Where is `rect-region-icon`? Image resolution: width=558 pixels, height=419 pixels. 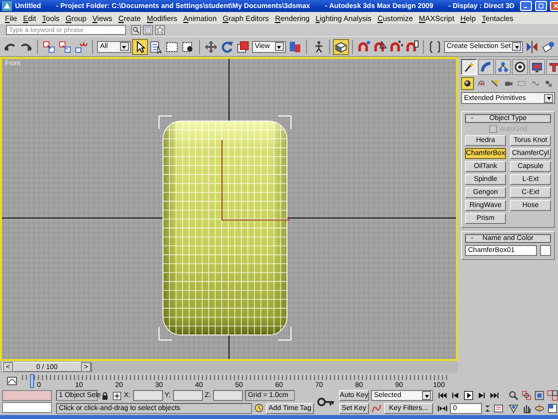 rect-region-icon is located at coordinates (171, 47).